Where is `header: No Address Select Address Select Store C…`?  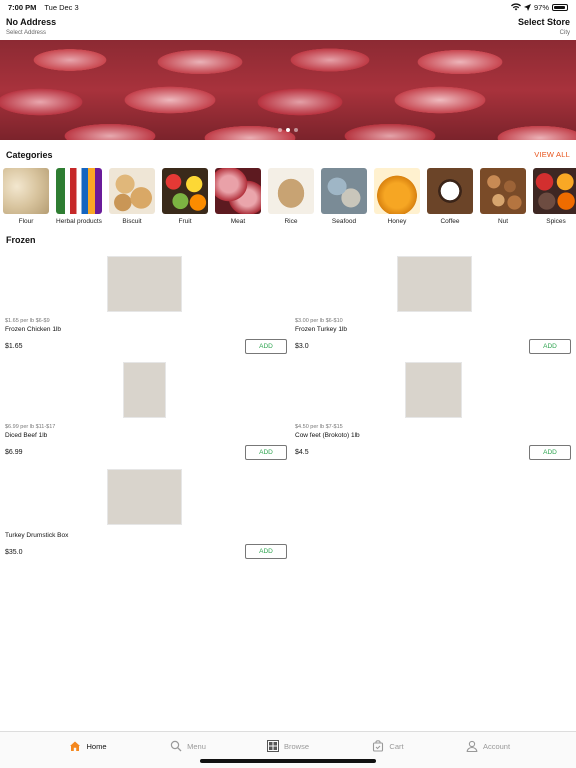 header: No Address Select Address Select Store C… is located at coordinates (288, 28).